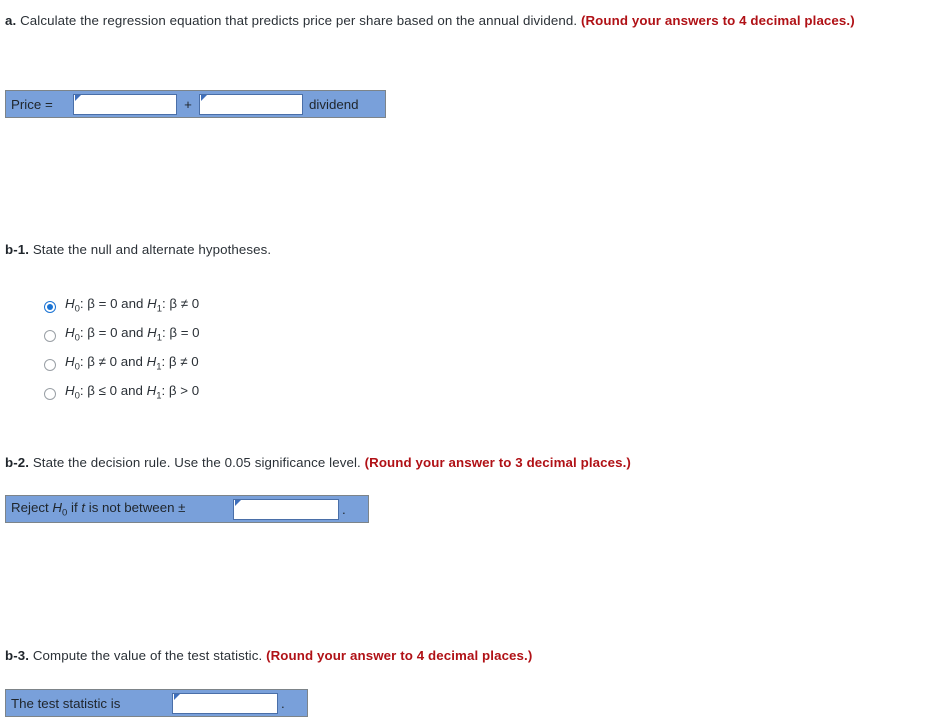 The width and height of the screenshot is (936, 722). Describe the element at coordinates (354, 509) in the screenshot. I see `decision-rule-period: .` at that location.